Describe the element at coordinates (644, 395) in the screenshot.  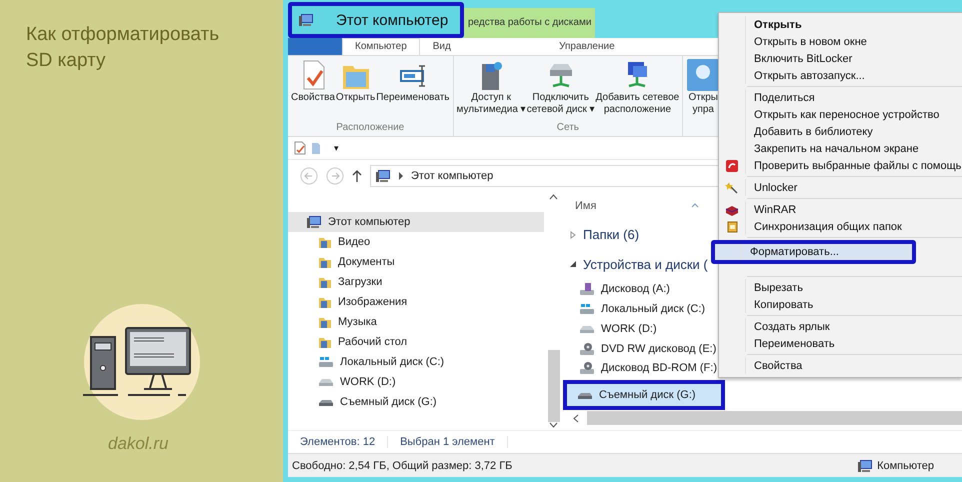
I see `drive-item: Съемный диск (G:)` at that location.